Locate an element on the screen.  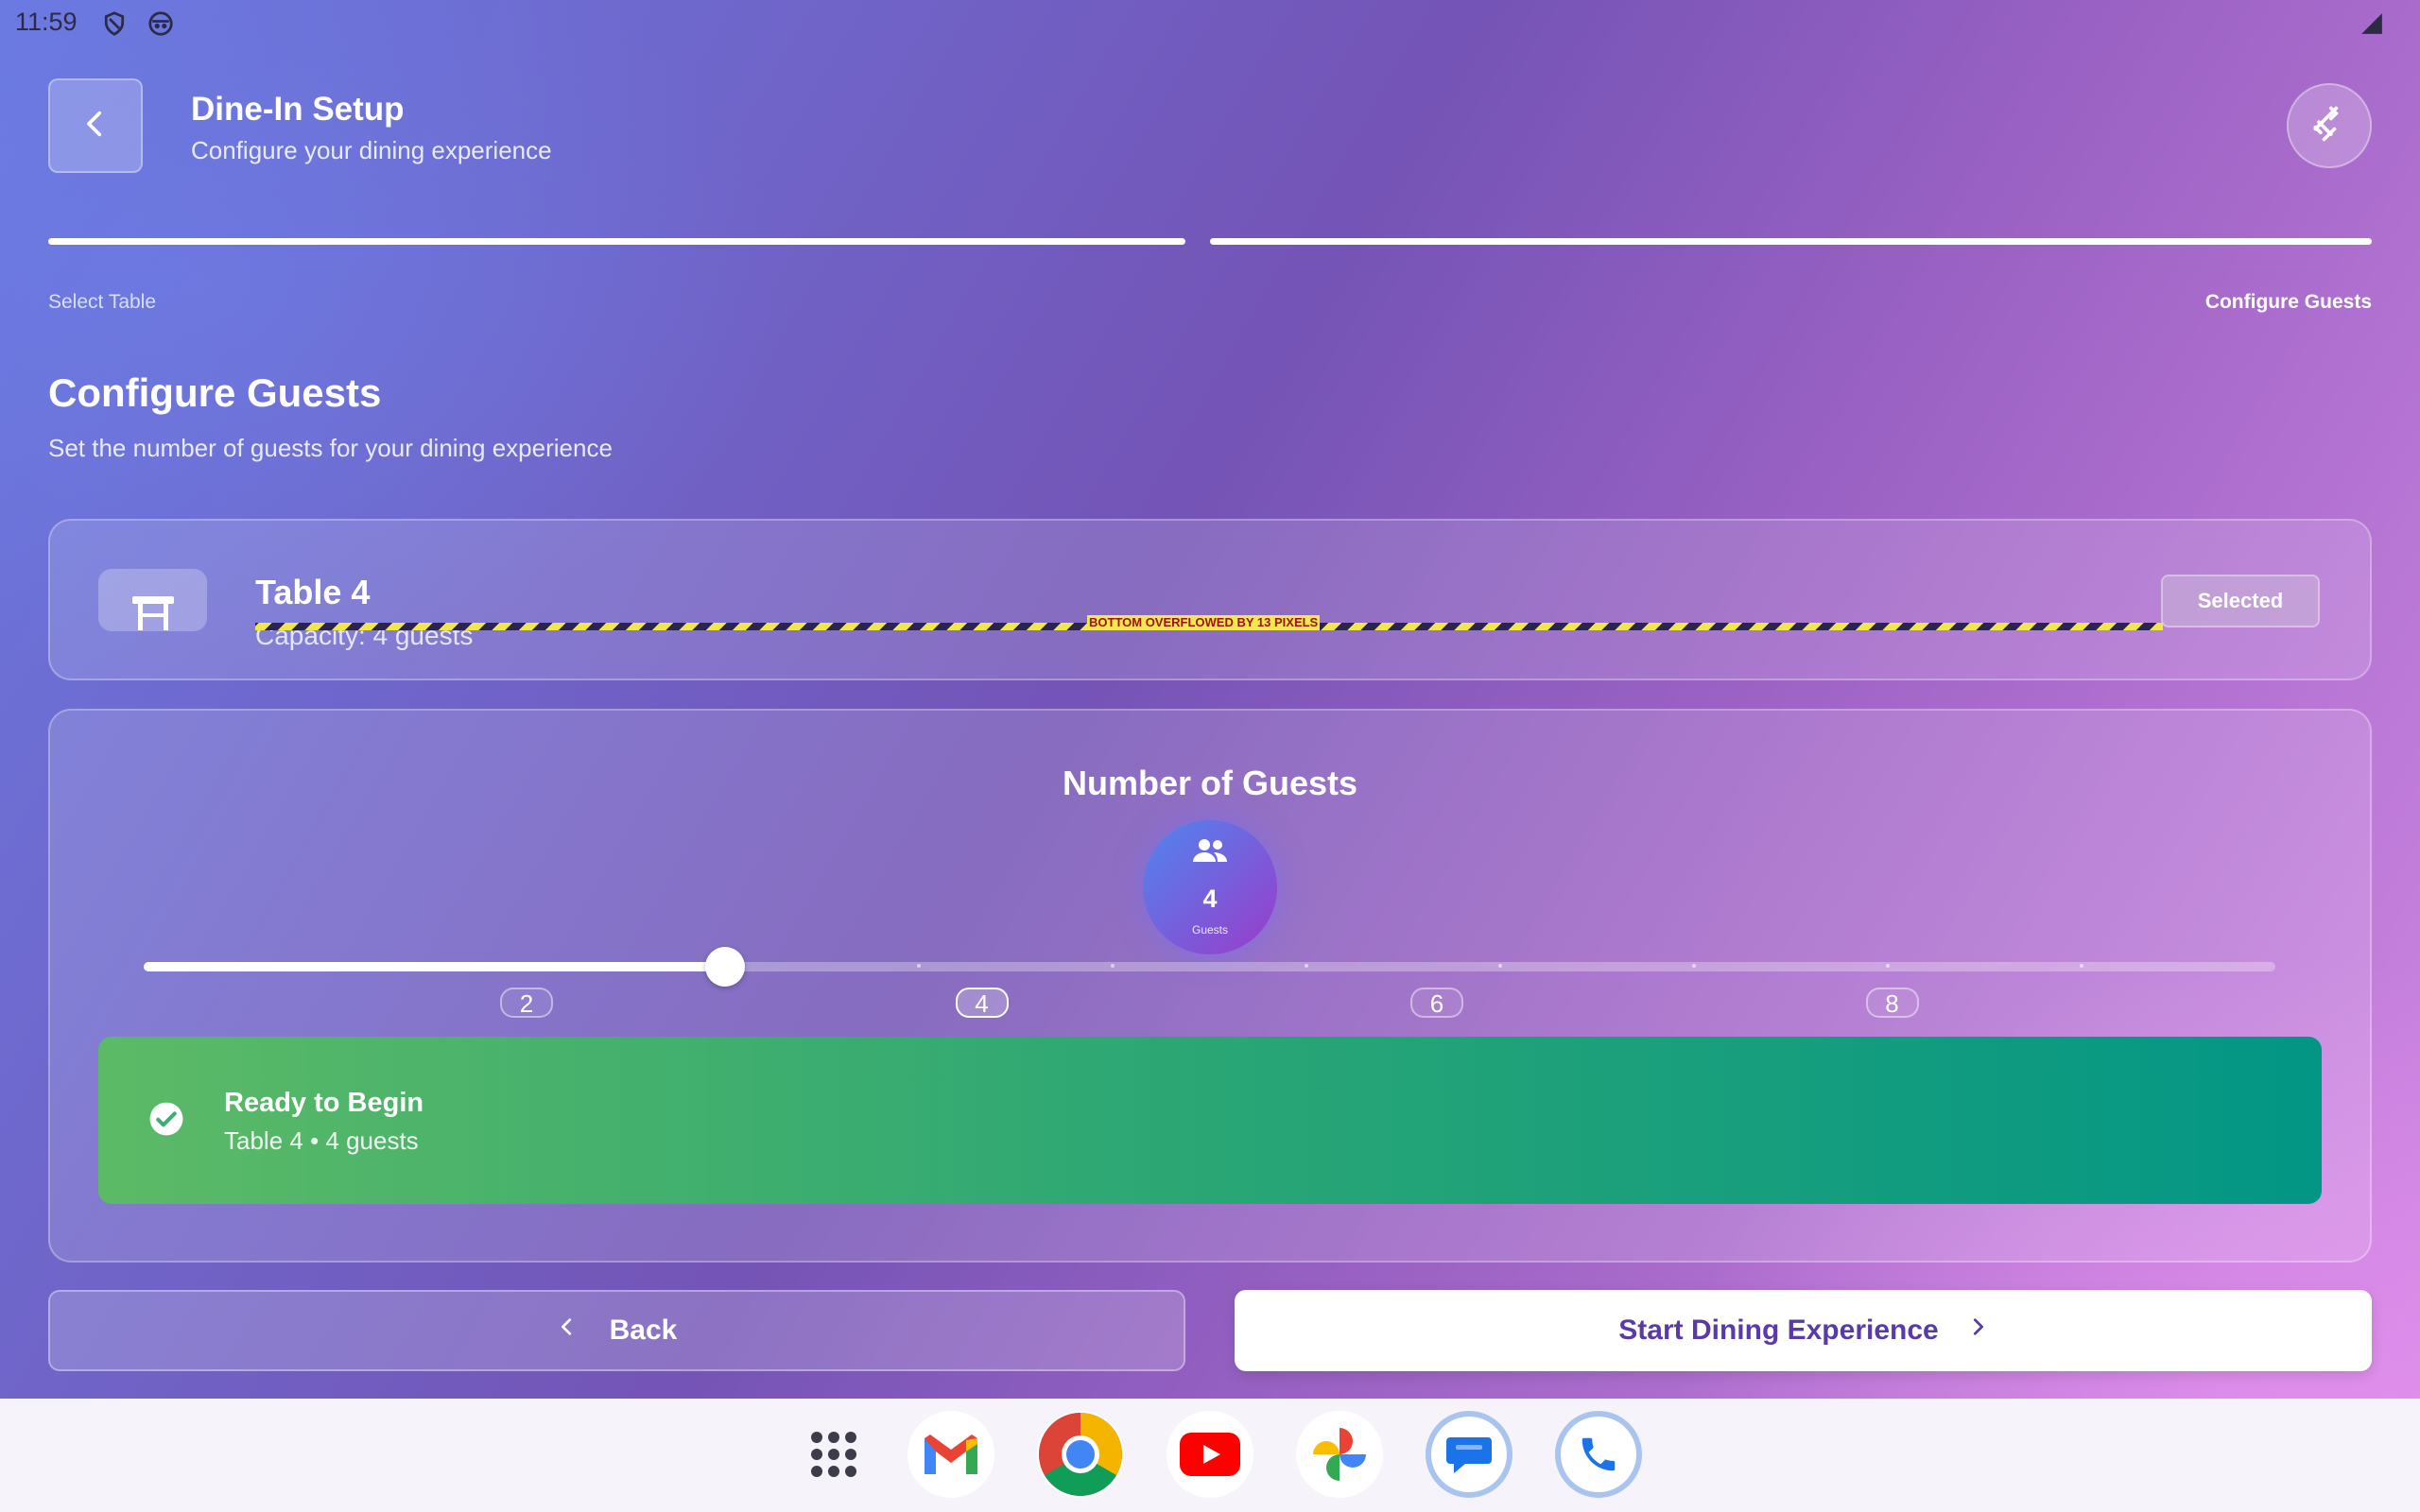
check-circle-icon is located at coordinates (166, 1121).